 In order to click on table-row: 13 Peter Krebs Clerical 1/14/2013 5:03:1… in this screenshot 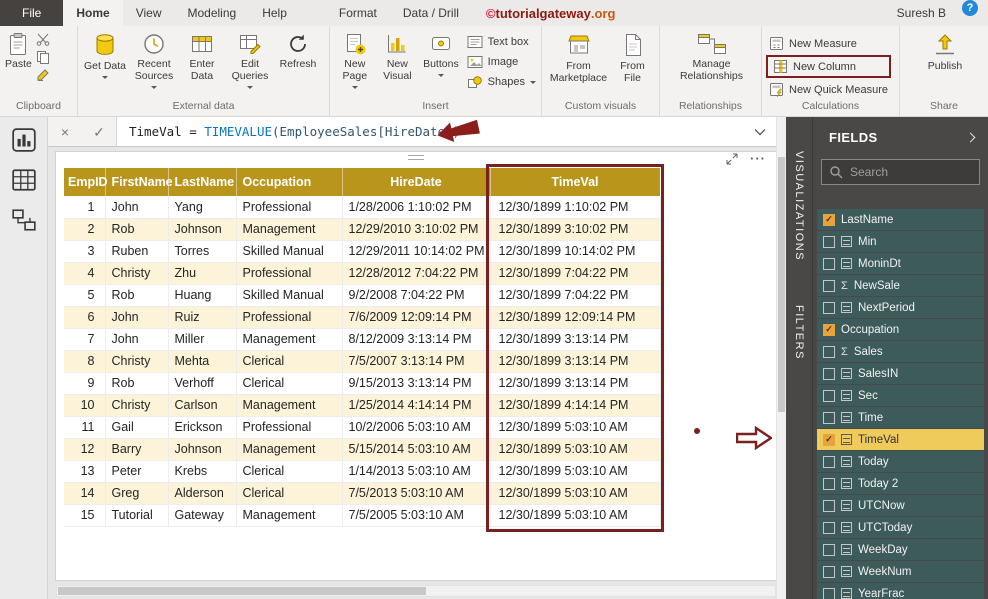, I will do `click(362, 471)`.